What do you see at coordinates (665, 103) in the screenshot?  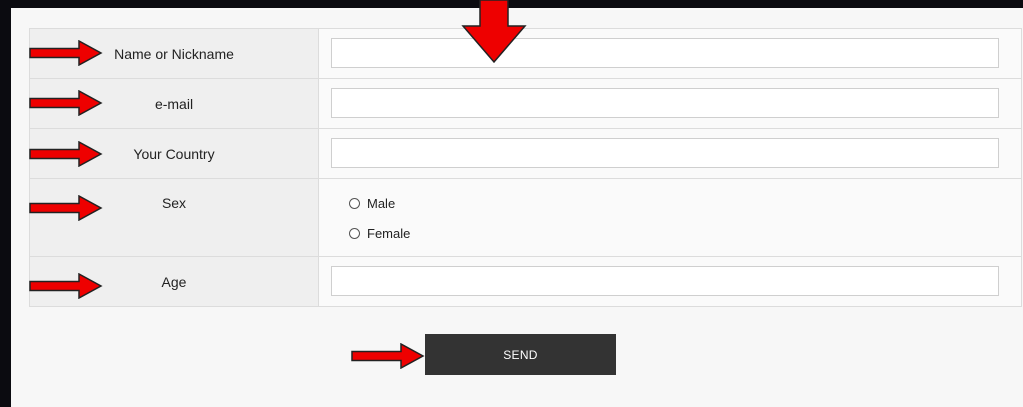 I see `email-input` at bounding box center [665, 103].